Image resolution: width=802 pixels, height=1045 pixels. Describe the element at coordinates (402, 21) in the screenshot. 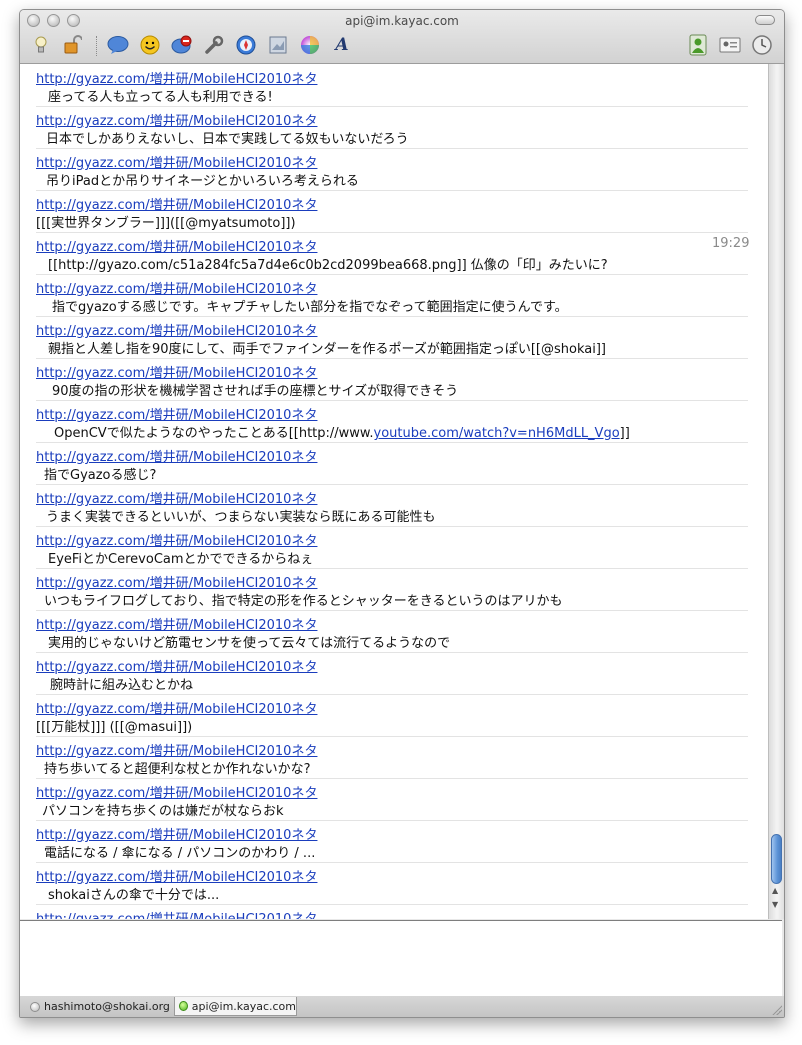

I see `window-title: api@im.kayac.com` at that location.